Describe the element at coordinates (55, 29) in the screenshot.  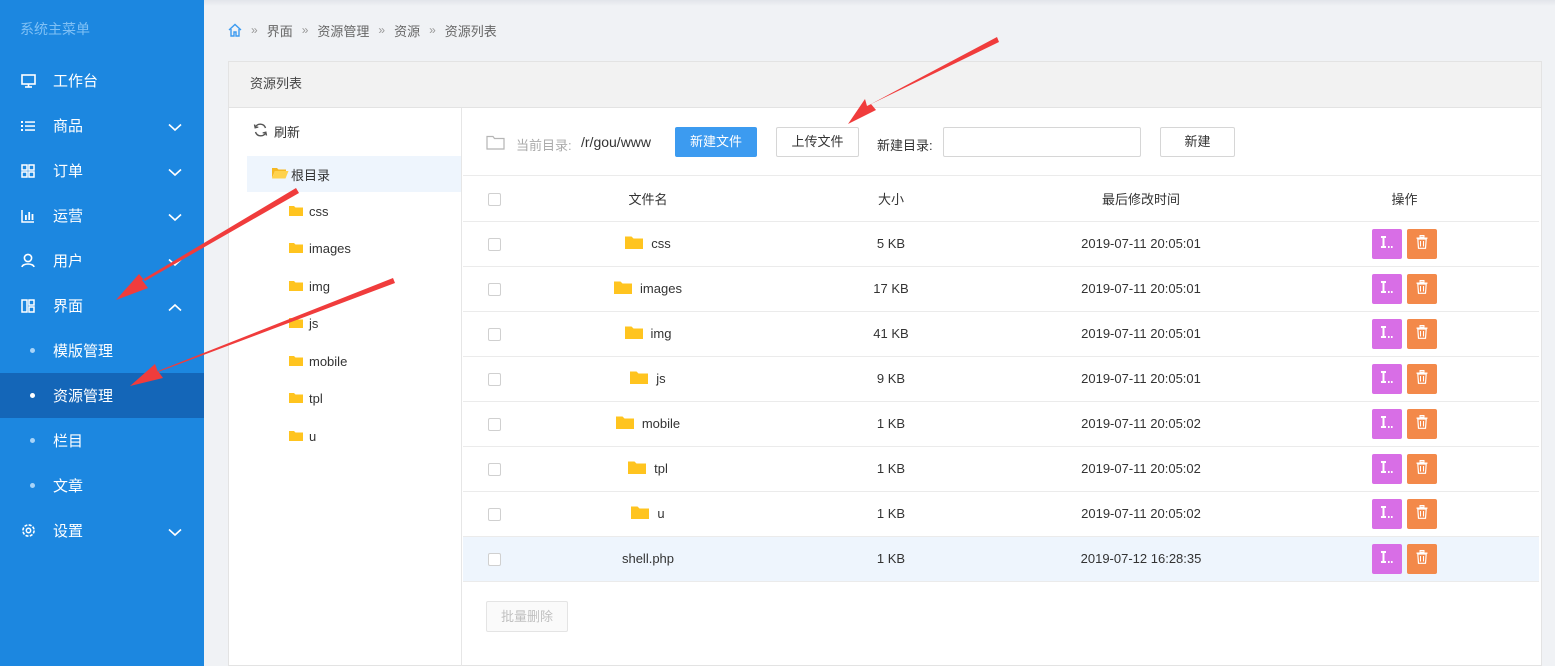
I see `sidebar-title: 系统主菜单` at that location.